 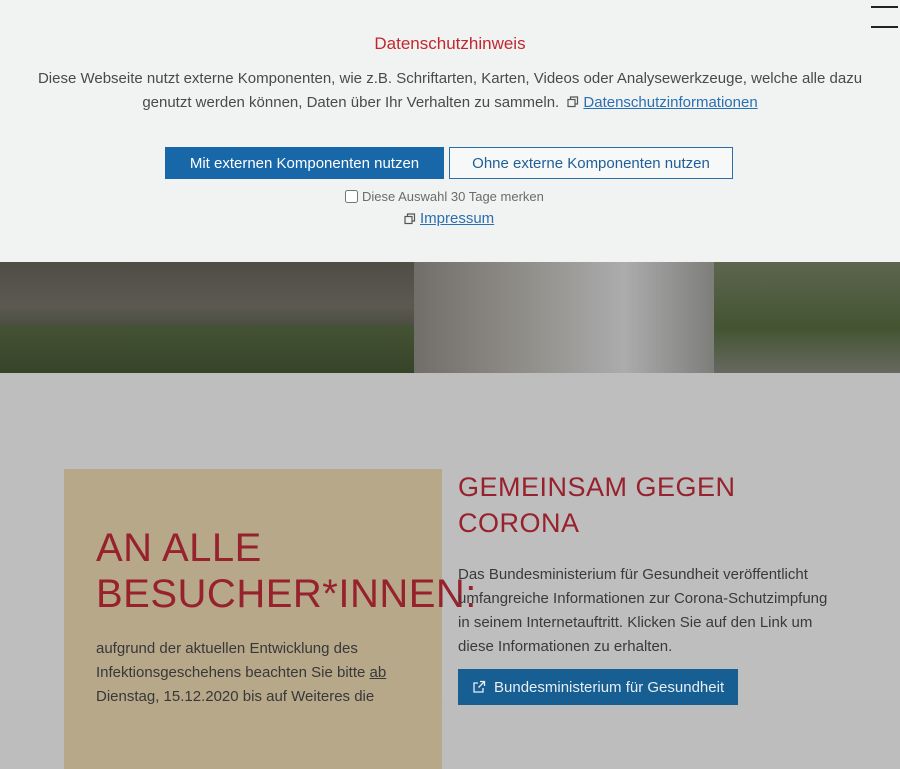 I want to click on impressum: Impressum, so click(x=447, y=218).